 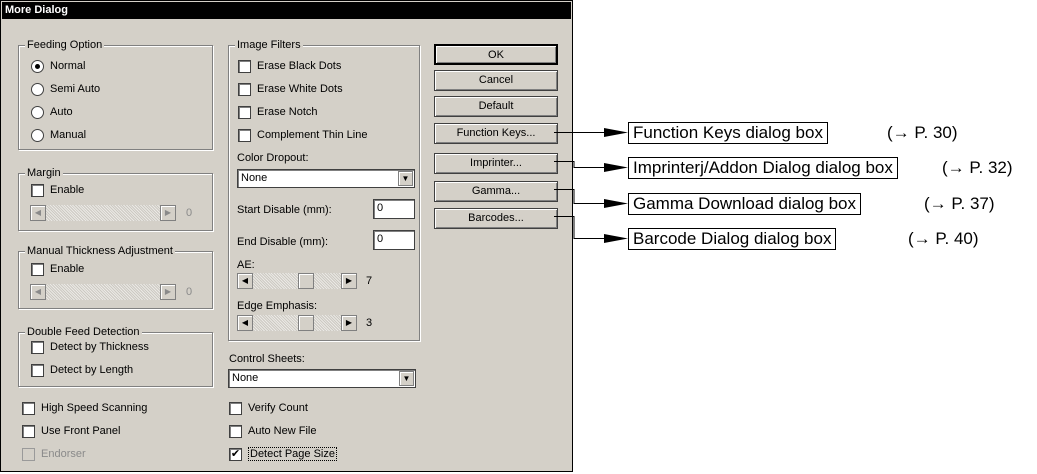 I want to click on detect-by-thickness-checkbox: Detect by Thickness, so click(x=90, y=347).